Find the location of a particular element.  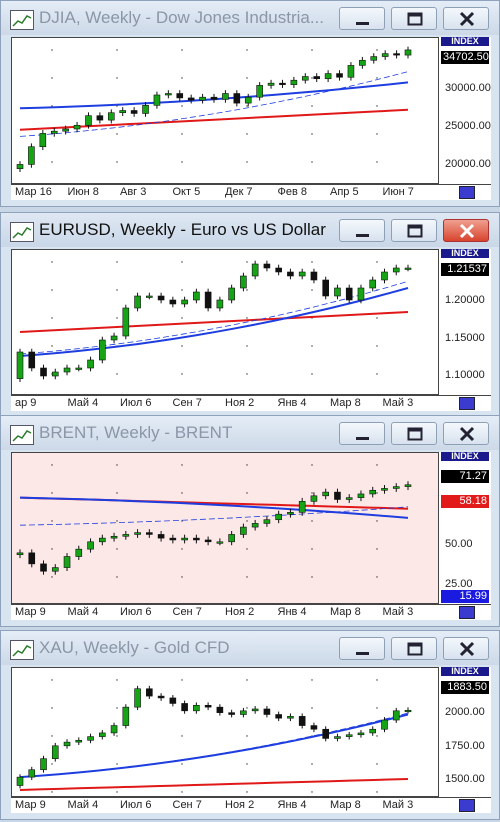

price-axis-label: 25000.00 is located at coordinates (468, 126).